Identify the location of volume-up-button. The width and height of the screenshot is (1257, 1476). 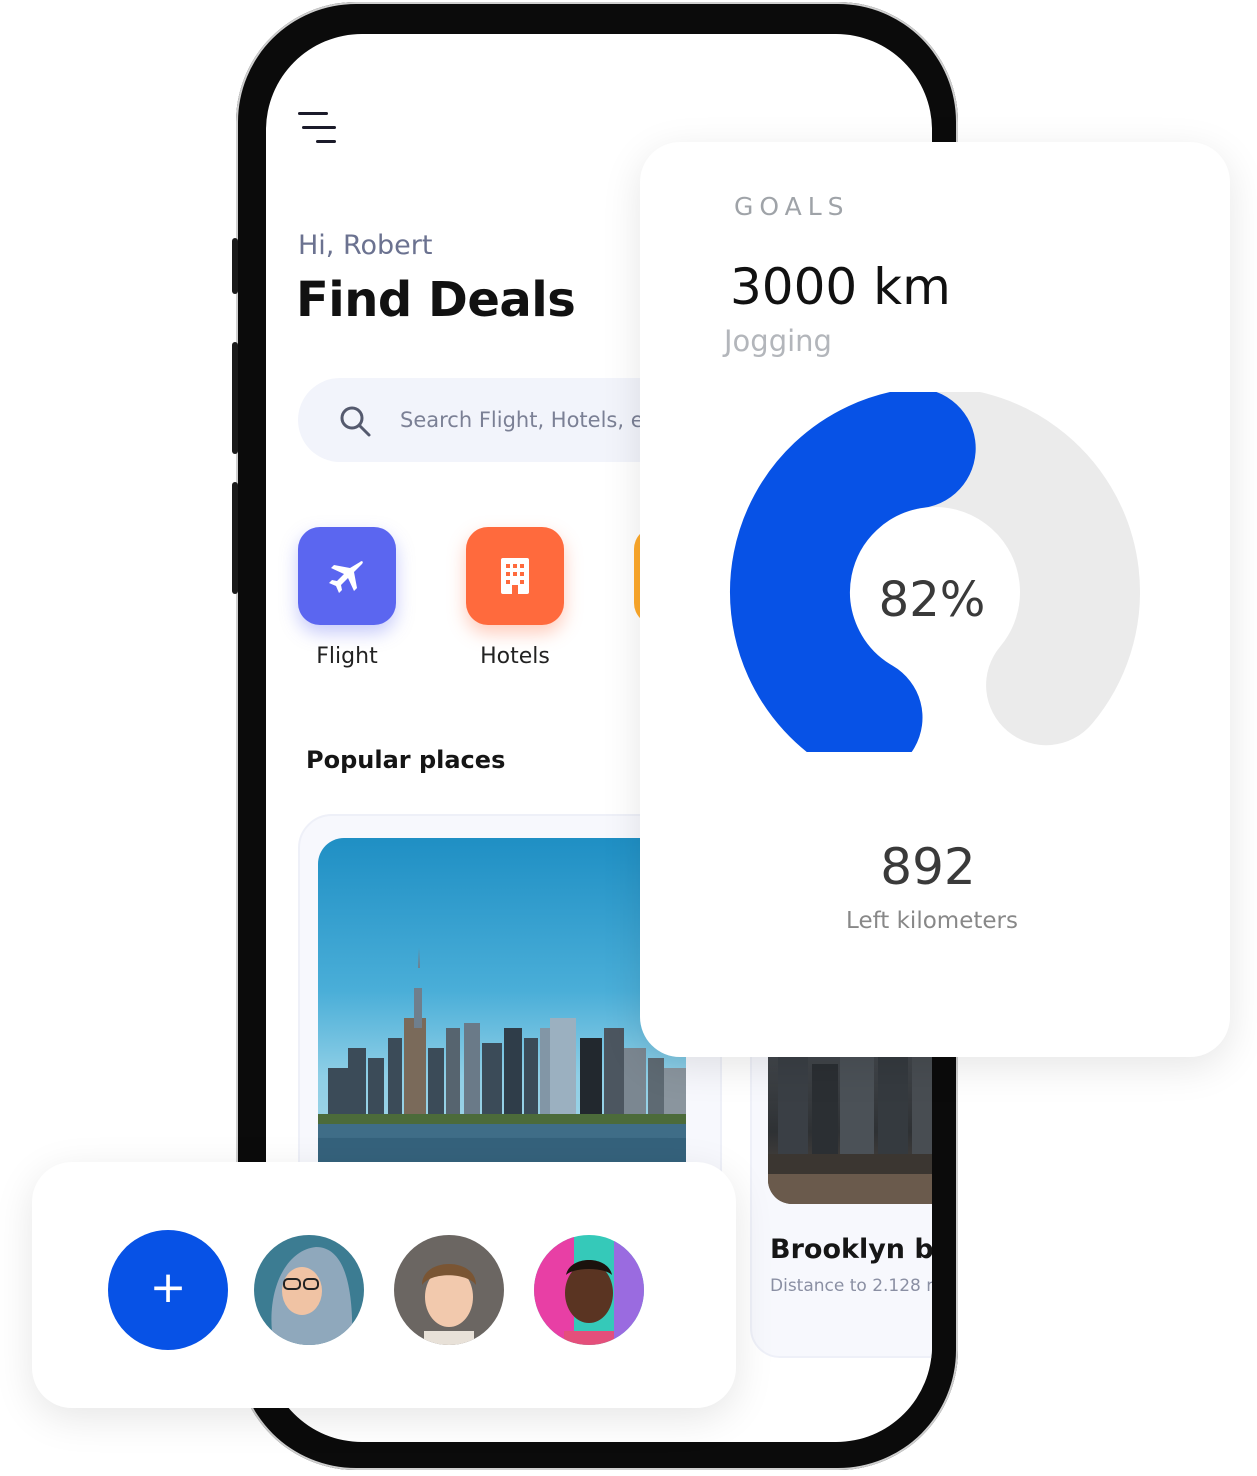
(235, 398).